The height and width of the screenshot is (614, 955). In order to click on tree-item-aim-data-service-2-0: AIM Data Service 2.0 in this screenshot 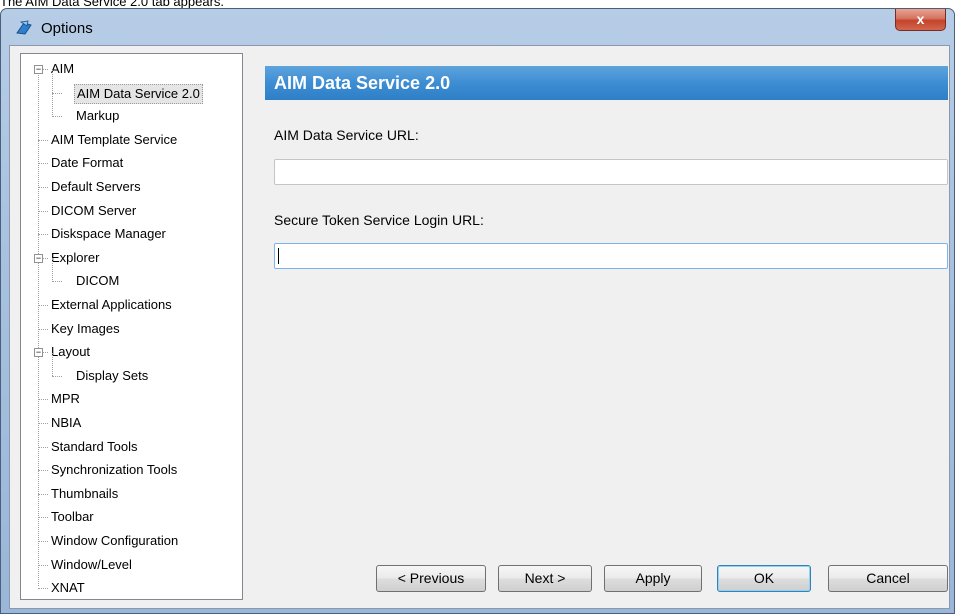, I will do `click(138, 93)`.